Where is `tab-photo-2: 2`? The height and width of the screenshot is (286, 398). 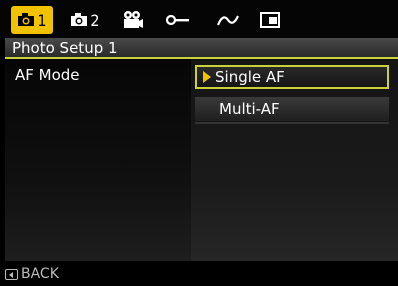 tab-photo-2: 2 is located at coordinates (85, 20).